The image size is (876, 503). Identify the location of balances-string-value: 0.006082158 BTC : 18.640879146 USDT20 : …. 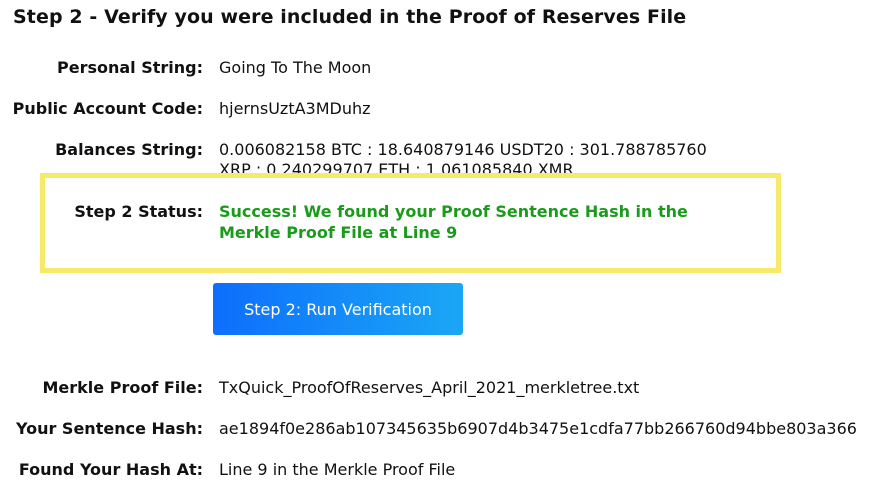
(463, 157).